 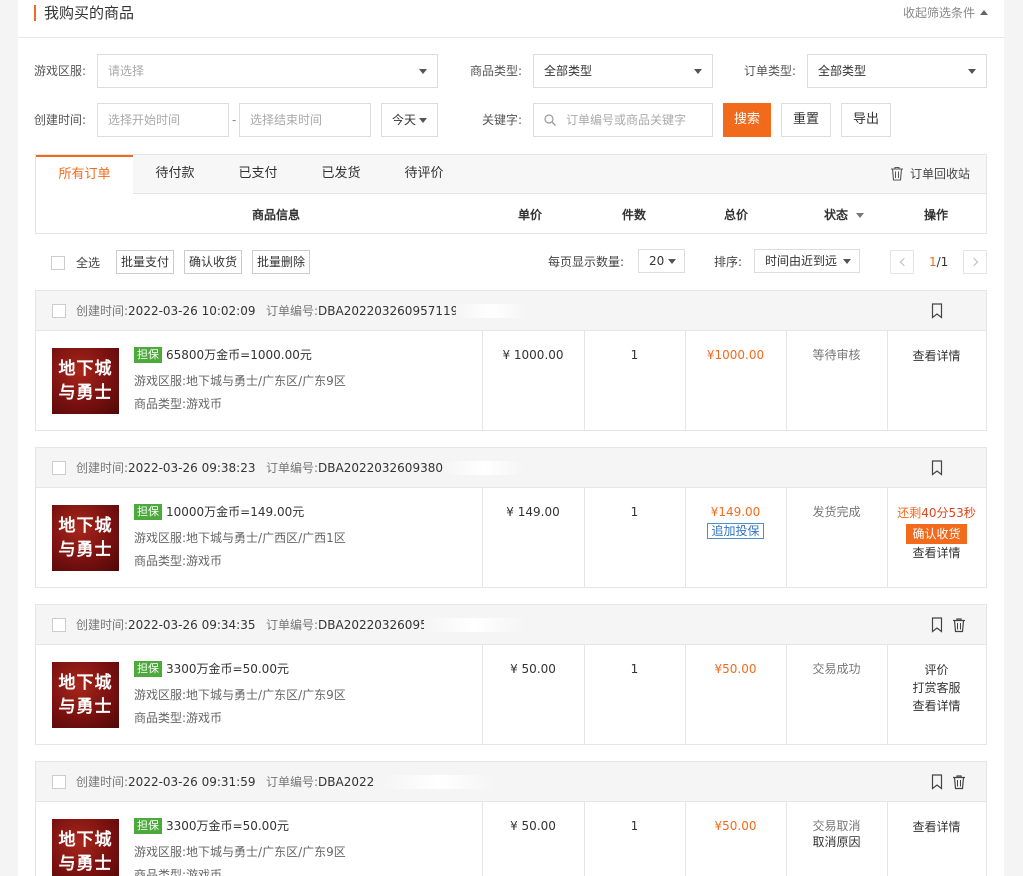 I want to click on order-ops: 查看详情, so click(x=936, y=827).